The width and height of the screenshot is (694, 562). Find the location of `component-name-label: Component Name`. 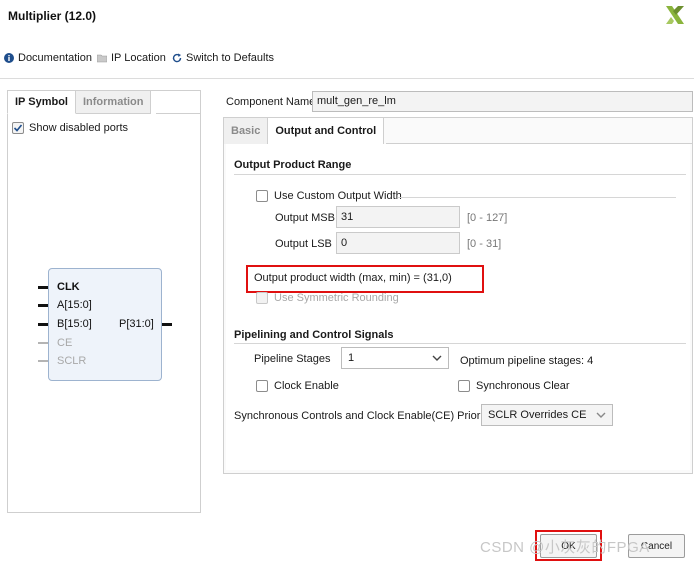

component-name-label: Component Name is located at coordinates (271, 102).